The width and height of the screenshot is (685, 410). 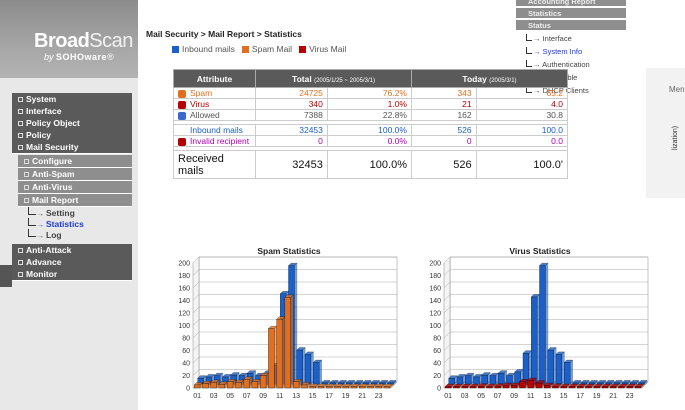 I want to click on y-tick-label: 40, so click(x=186, y=364).